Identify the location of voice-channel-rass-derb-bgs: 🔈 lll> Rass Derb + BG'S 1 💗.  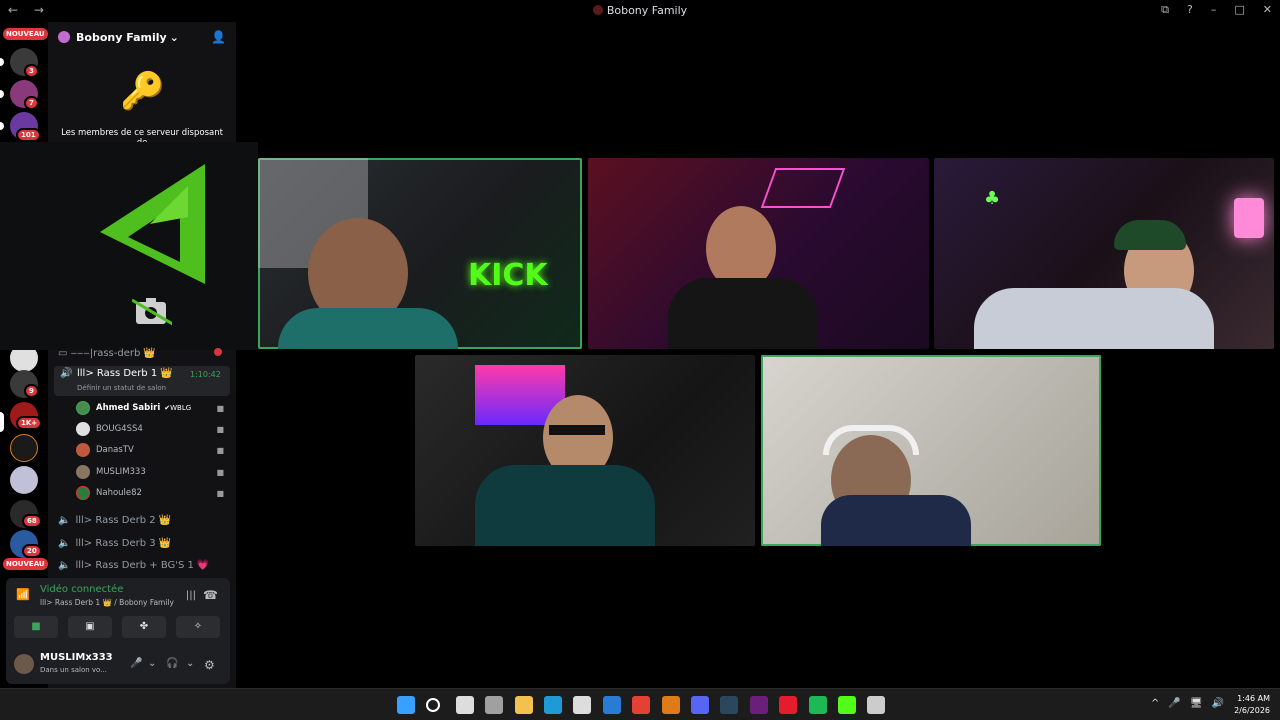
(133, 565).